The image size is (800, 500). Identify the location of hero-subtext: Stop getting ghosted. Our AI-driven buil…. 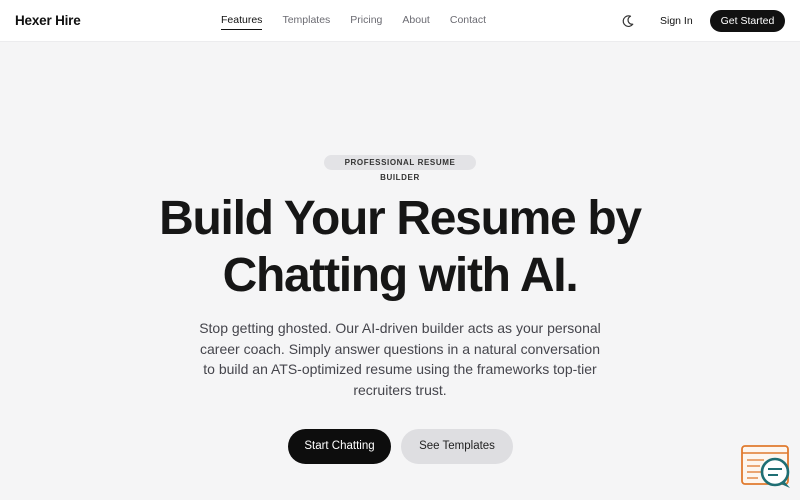
(400, 359).